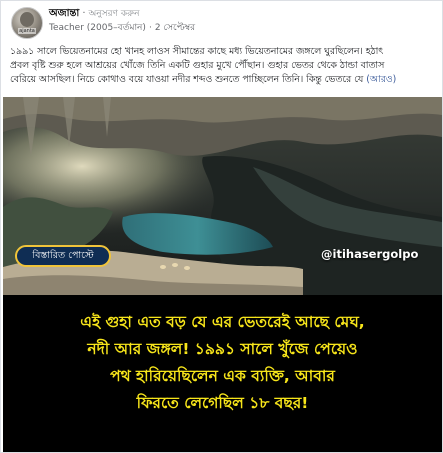 This screenshot has width=443, height=453. What do you see at coordinates (114, 14) in the screenshot?
I see `follow-button: অনুসরণ করুন` at bounding box center [114, 14].